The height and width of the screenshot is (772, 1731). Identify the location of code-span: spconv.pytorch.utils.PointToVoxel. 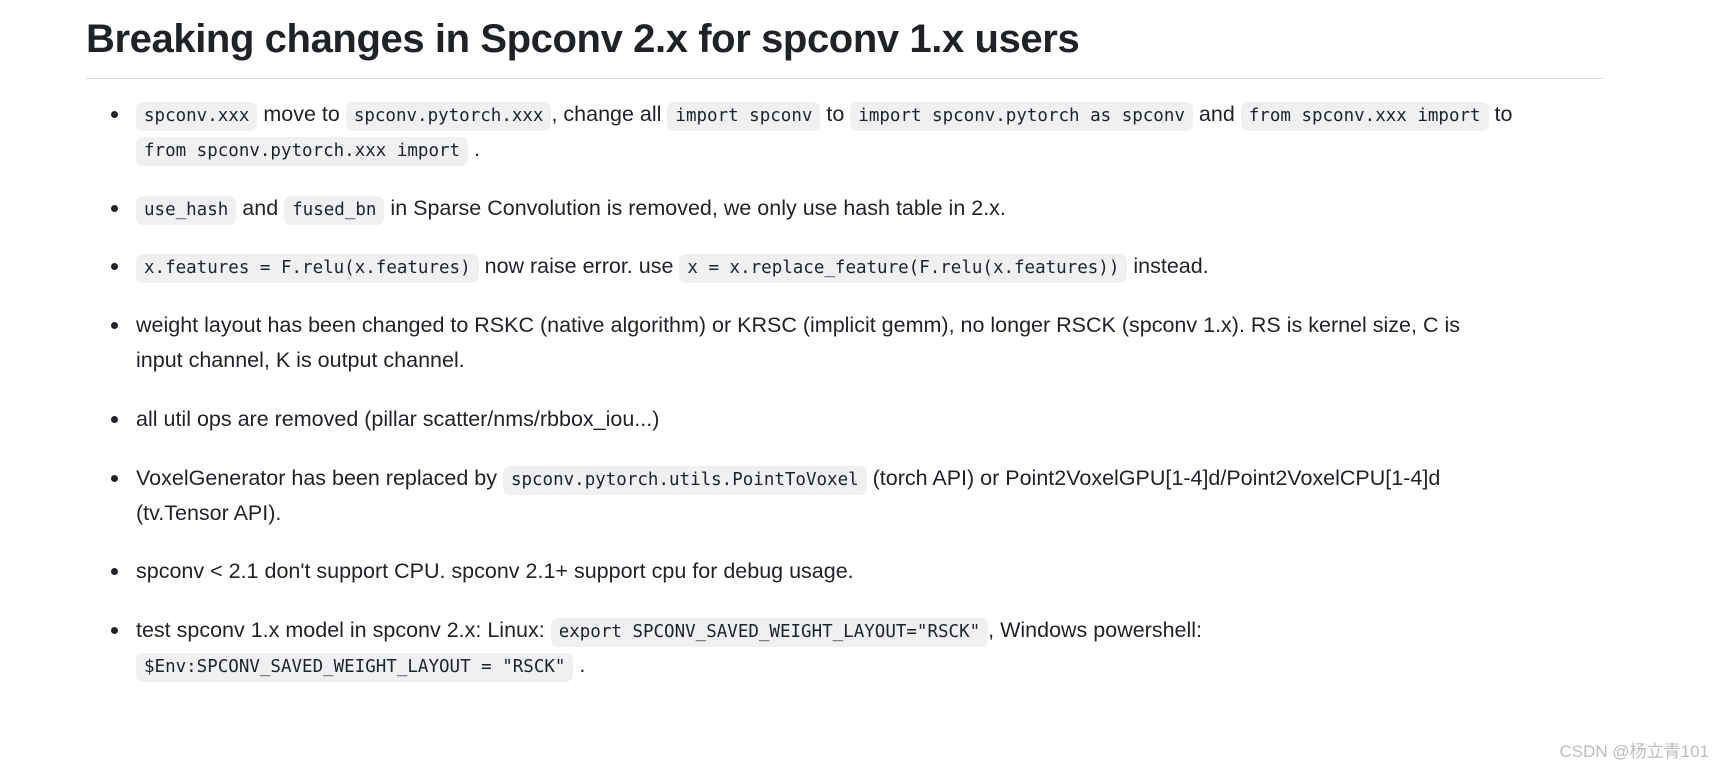
(684, 480).